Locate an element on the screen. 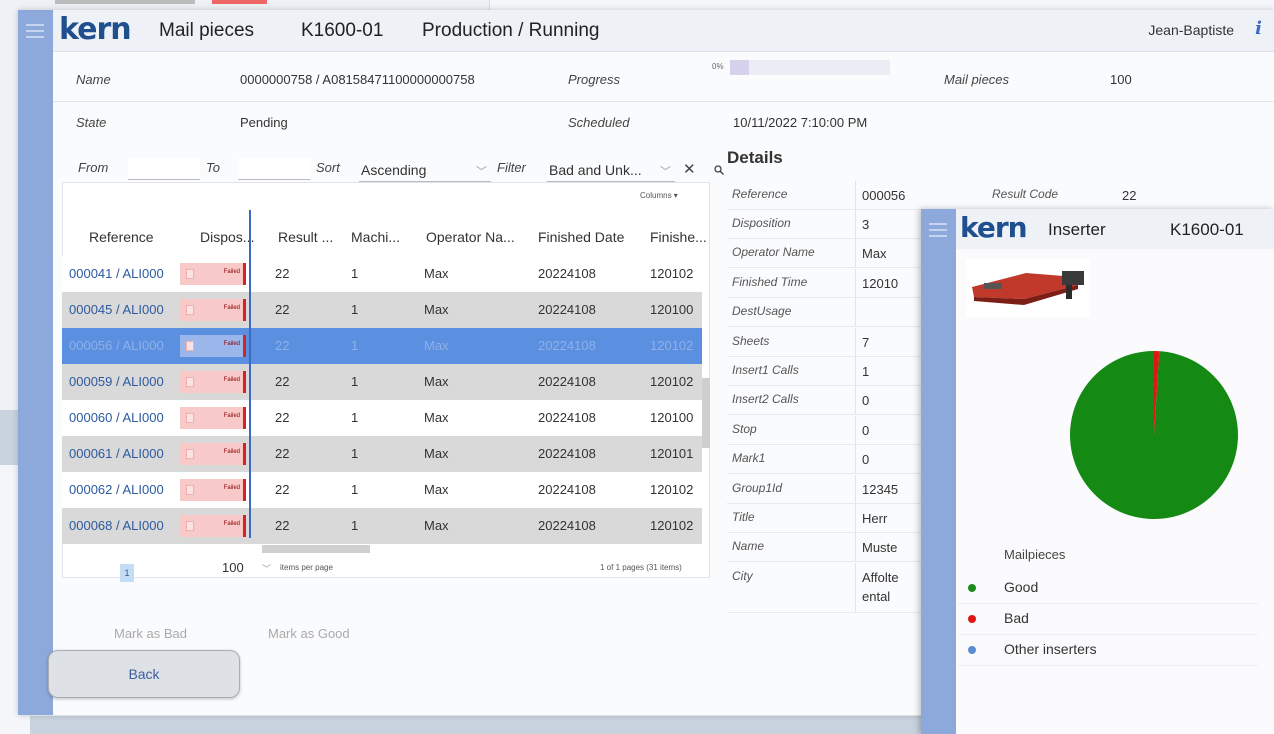 This screenshot has width=1274, height=734. cell-reference: 000059 / ALI000 is located at coordinates (116, 381).